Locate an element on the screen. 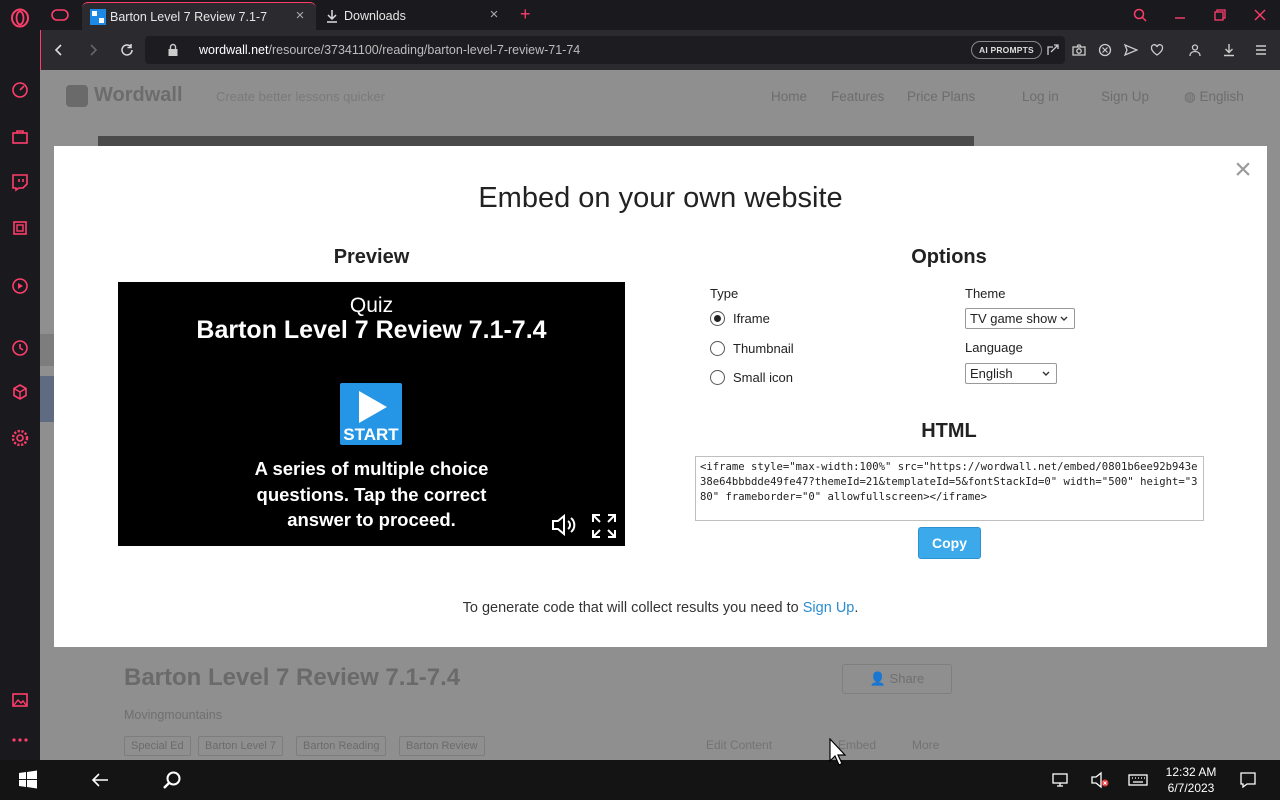 The width and height of the screenshot is (1280, 800). back-arrow-icon is located at coordinates (100, 780).